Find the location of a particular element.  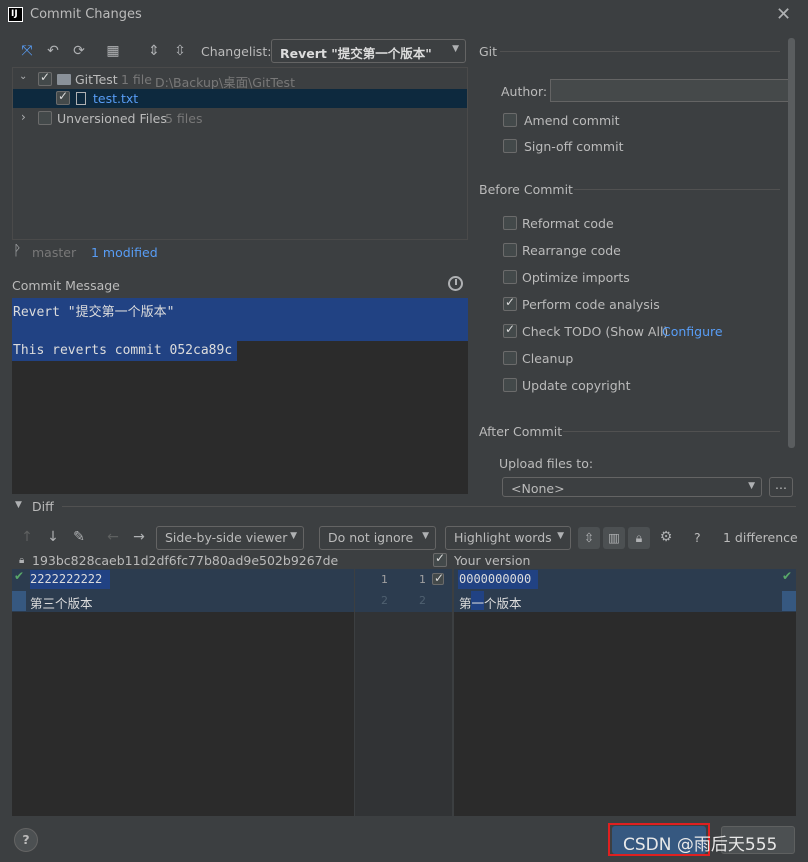

copyright-checkbox is located at coordinates (510, 385).